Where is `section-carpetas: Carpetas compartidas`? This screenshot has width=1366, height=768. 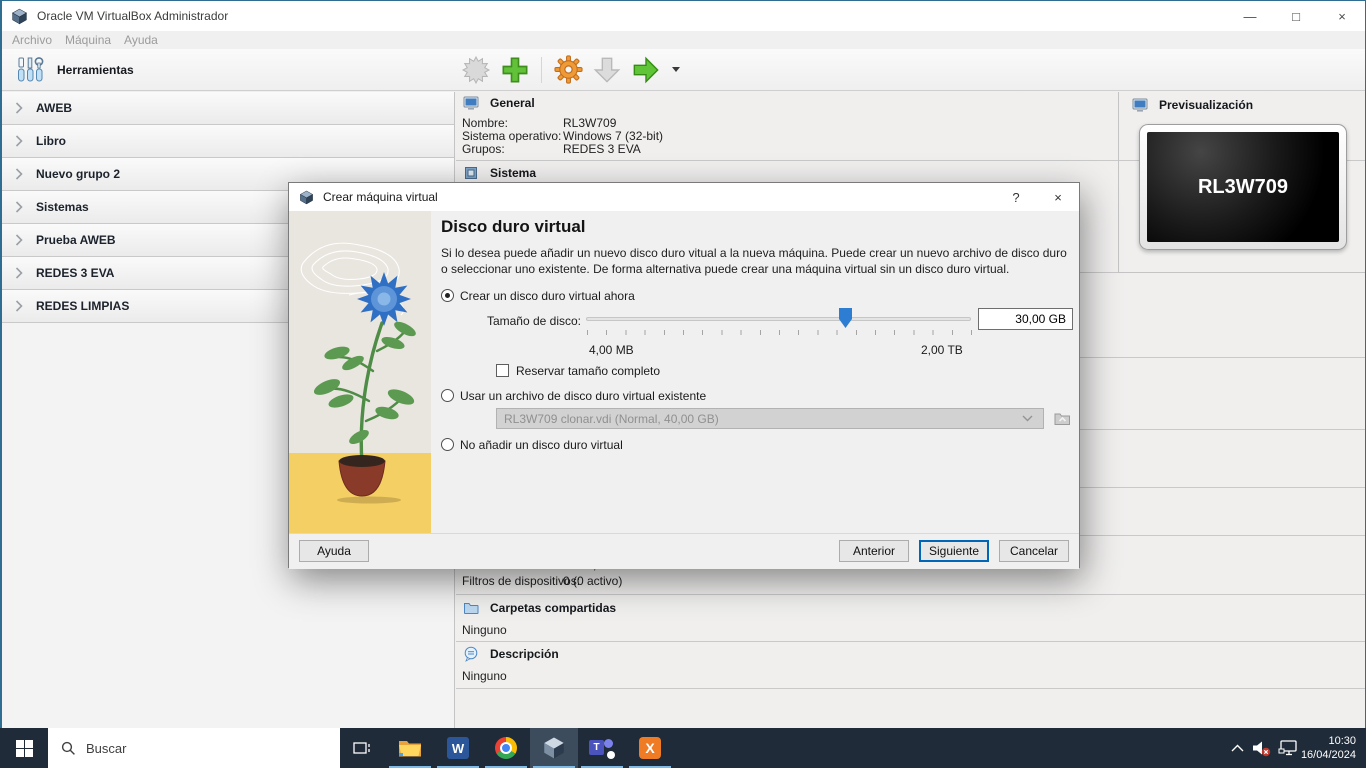 section-carpetas: Carpetas compartidas is located at coordinates (539, 608).